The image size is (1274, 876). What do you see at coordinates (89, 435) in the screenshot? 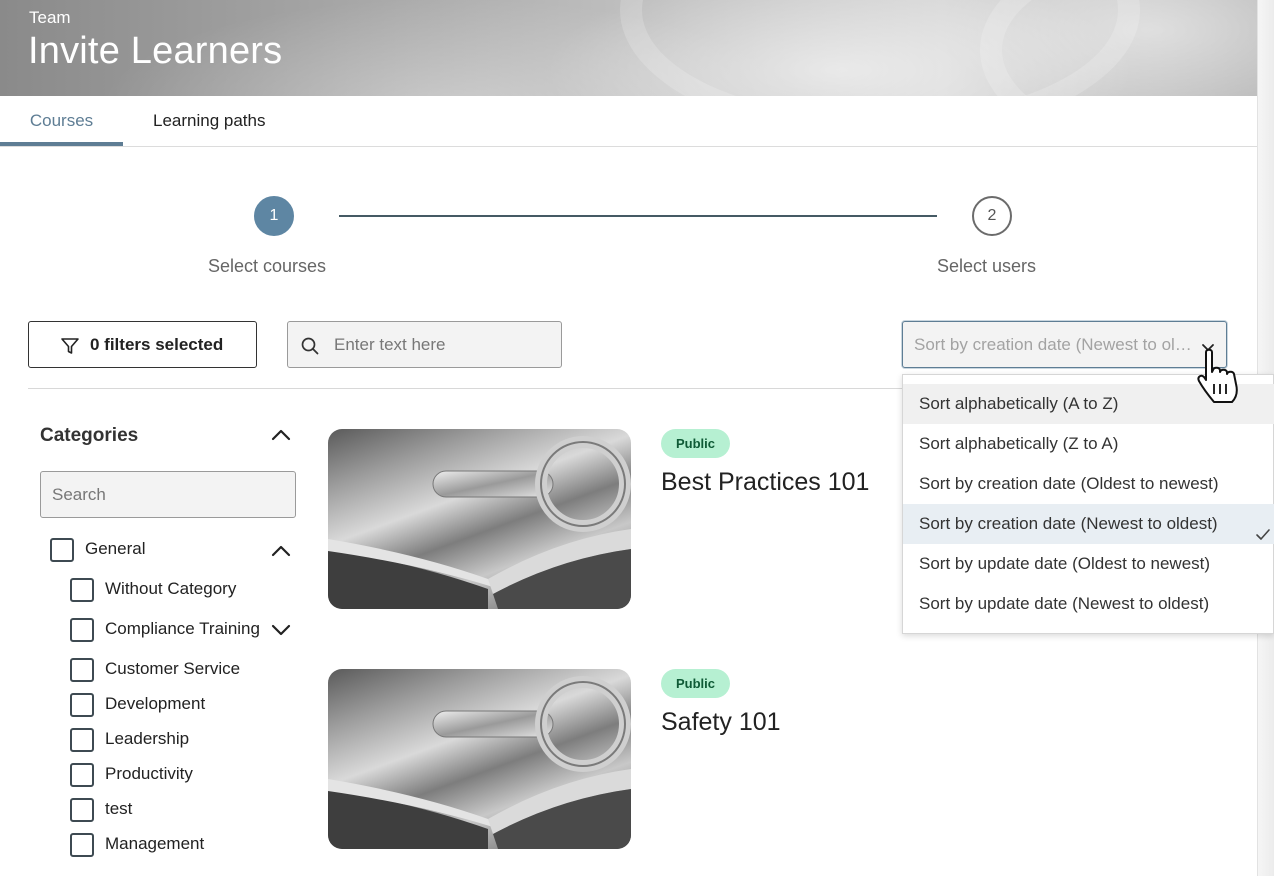
I see `categories-heading: Categories` at bounding box center [89, 435].